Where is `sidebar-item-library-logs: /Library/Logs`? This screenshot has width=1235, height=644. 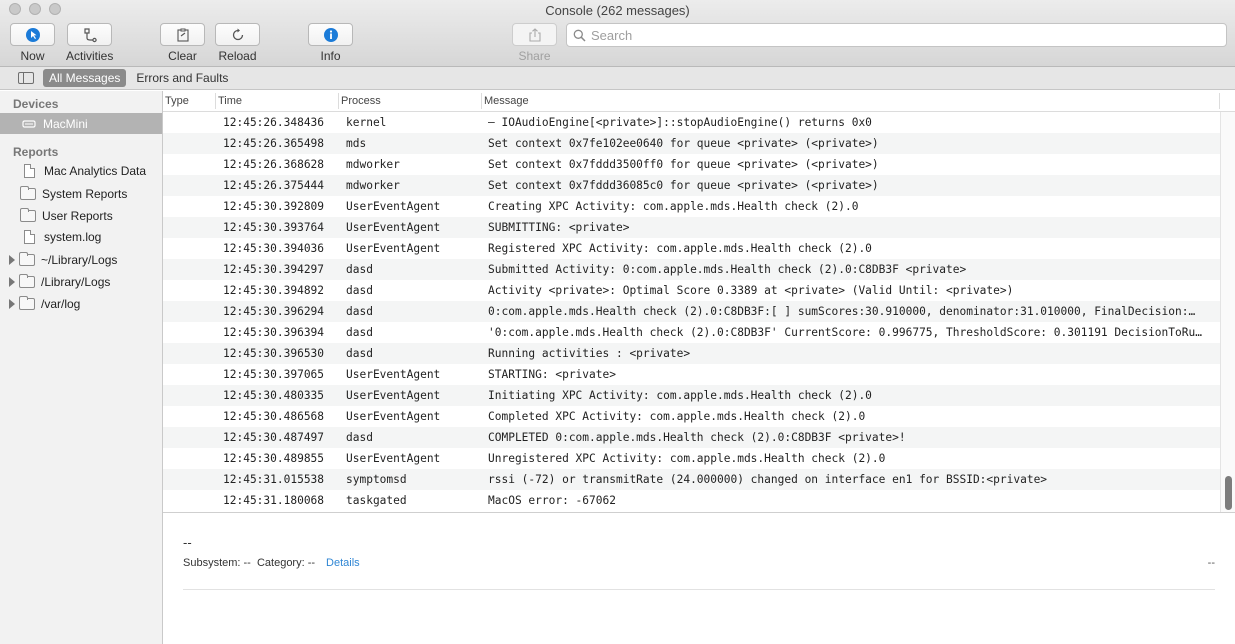
sidebar-item-library-logs: /Library/Logs is located at coordinates (81, 281).